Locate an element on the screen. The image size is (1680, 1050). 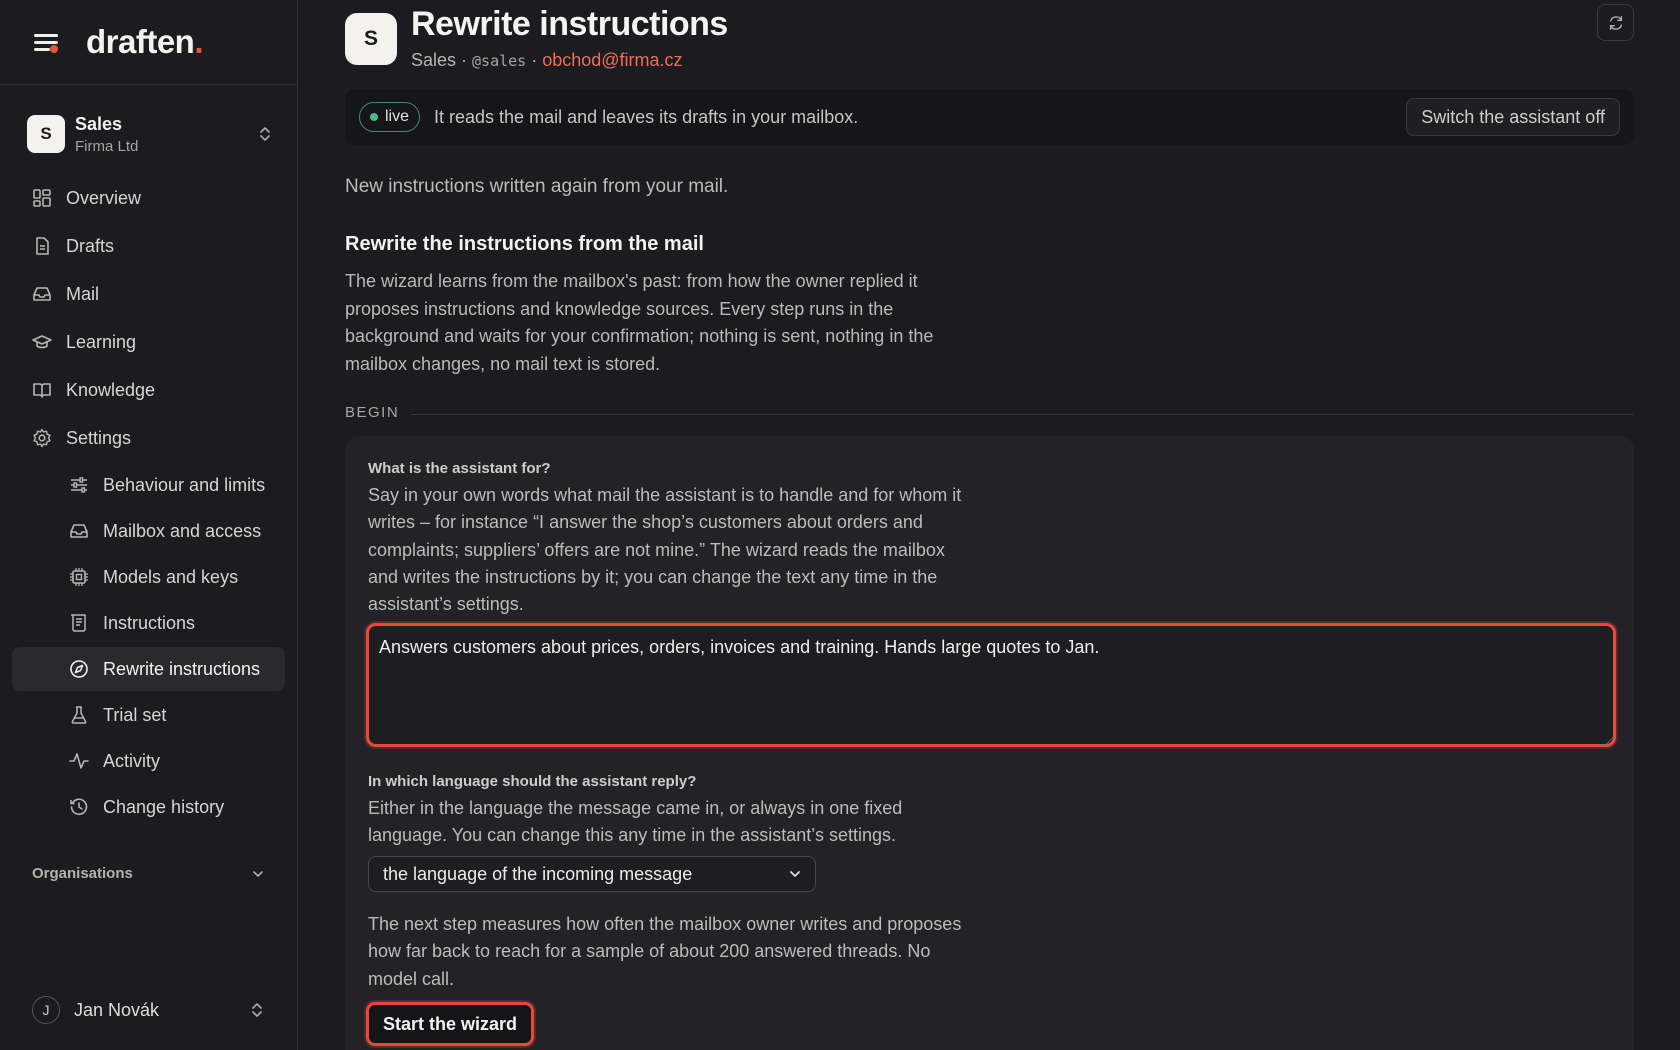
brand-bar: draften. is located at coordinates (148, 42).